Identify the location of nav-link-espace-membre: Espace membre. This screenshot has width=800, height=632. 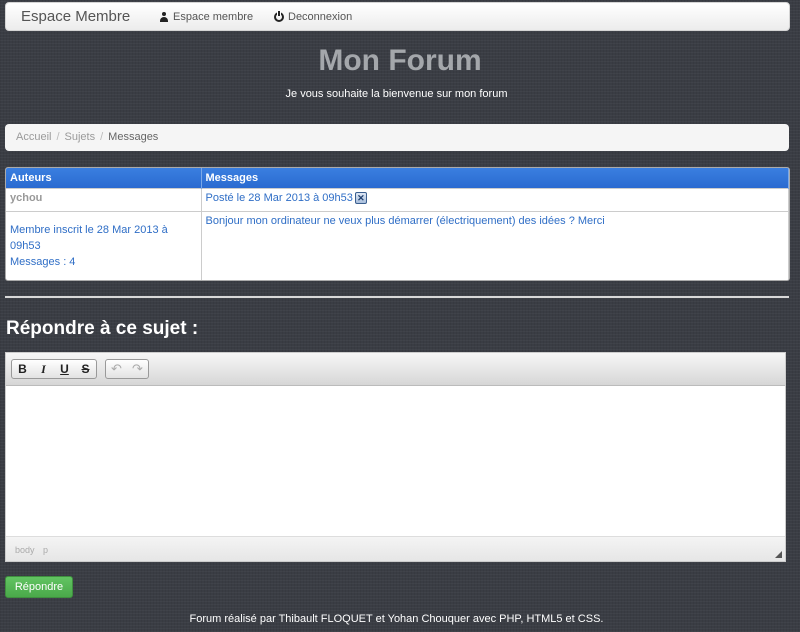
(206, 17).